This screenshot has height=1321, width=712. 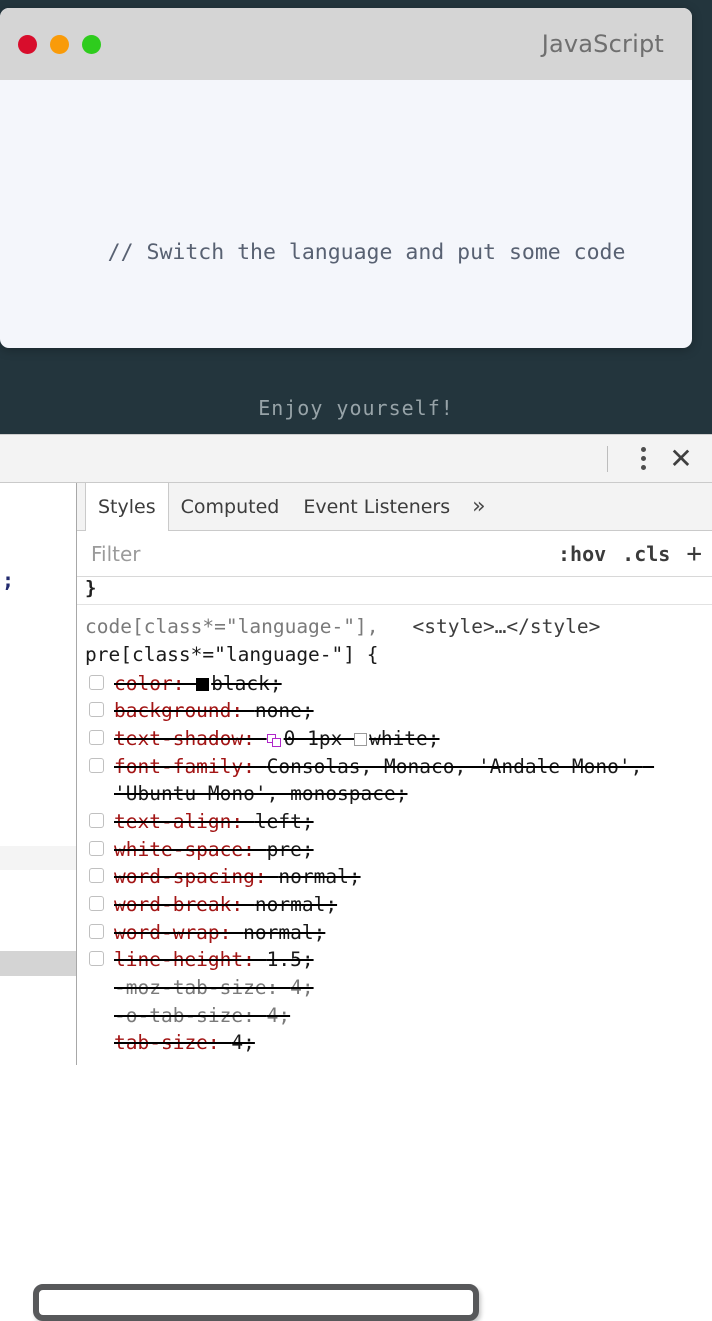 What do you see at coordinates (196, 876) in the screenshot?
I see `declaration-property: word-spacing:` at bounding box center [196, 876].